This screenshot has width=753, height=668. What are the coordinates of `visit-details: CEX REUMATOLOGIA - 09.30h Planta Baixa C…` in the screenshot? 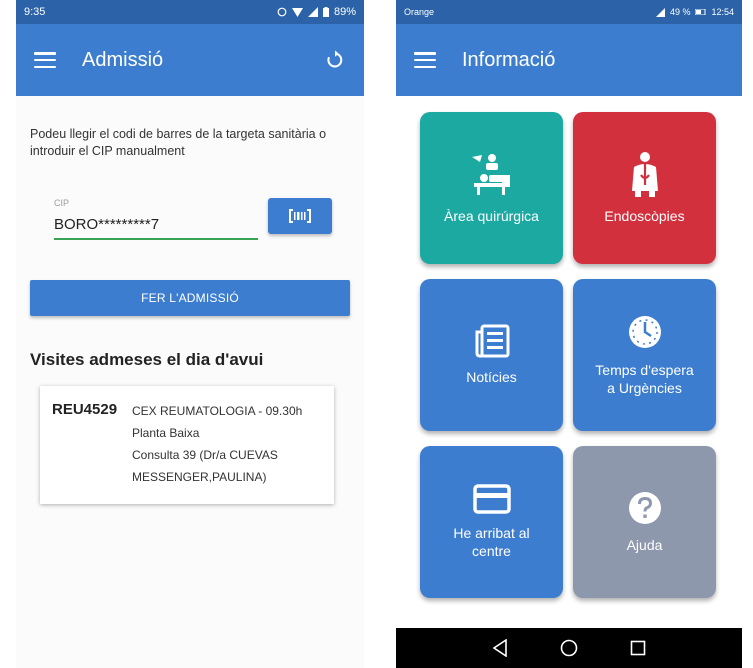 It's located at (217, 444).